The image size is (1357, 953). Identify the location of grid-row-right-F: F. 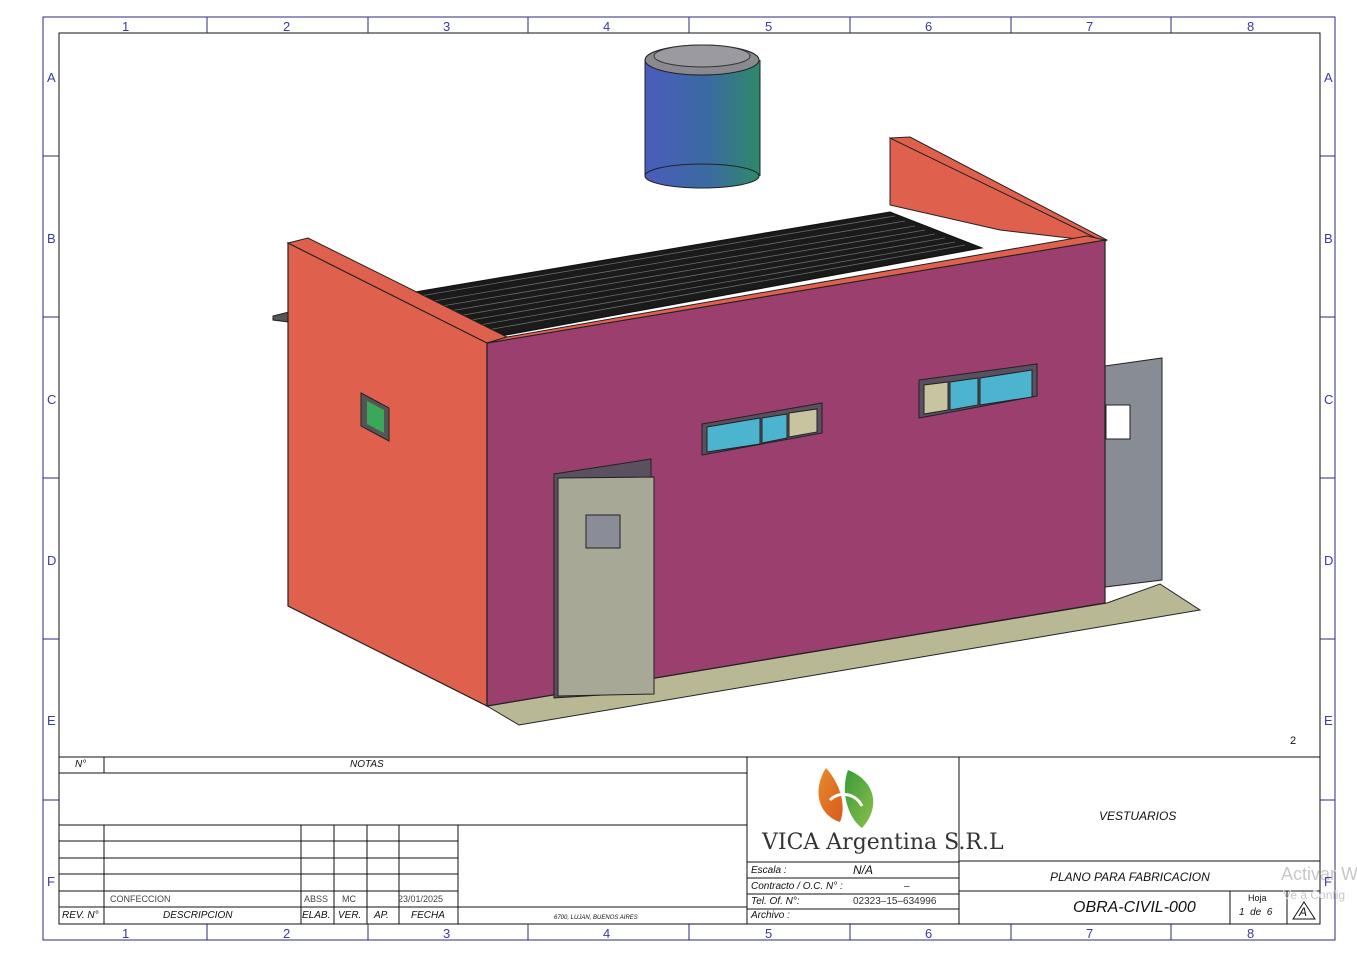
(1328, 881).